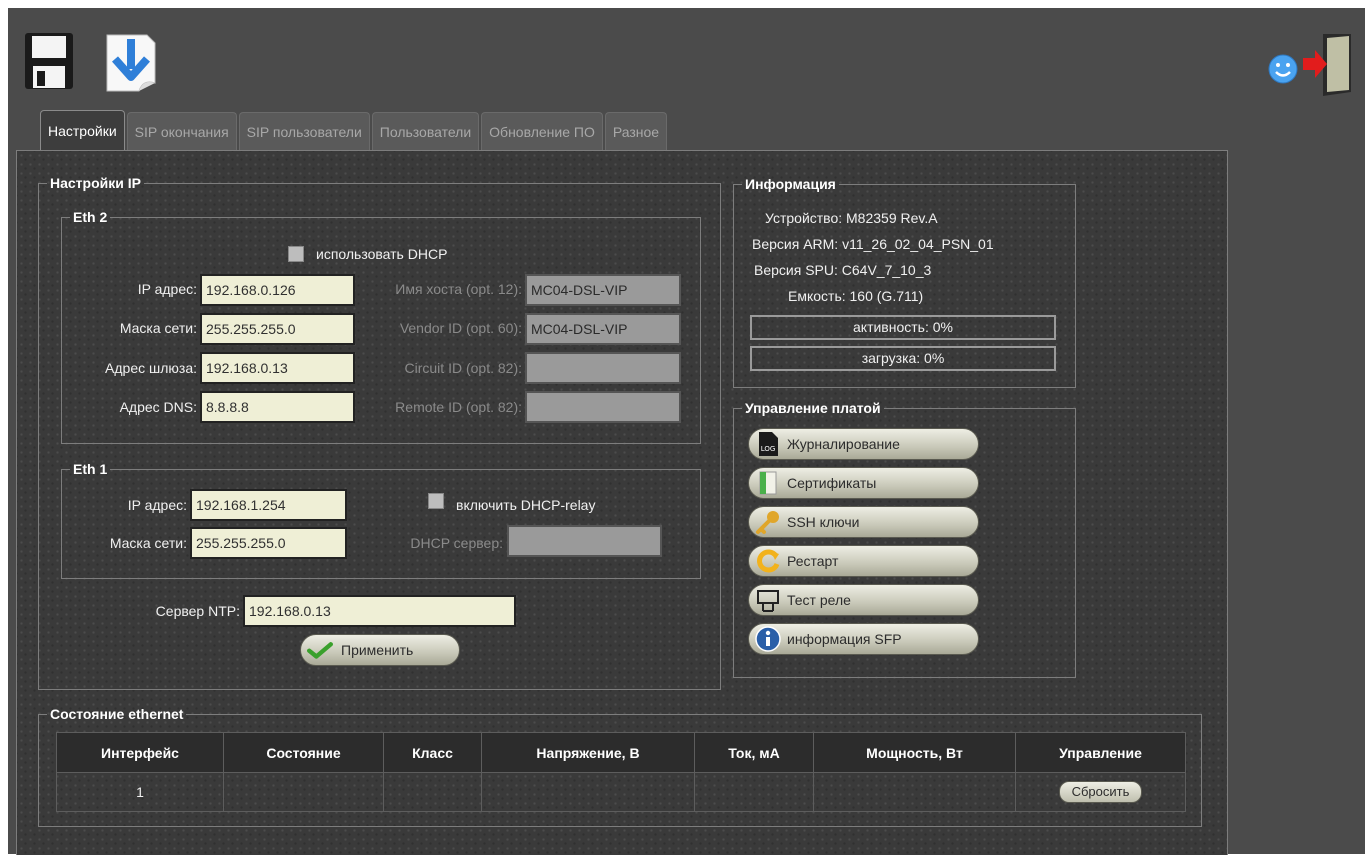 This screenshot has height=855, width=1365. Describe the element at coordinates (157, 505) in the screenshot. I see `eth1-ip-label: IP адрес:` at that location.